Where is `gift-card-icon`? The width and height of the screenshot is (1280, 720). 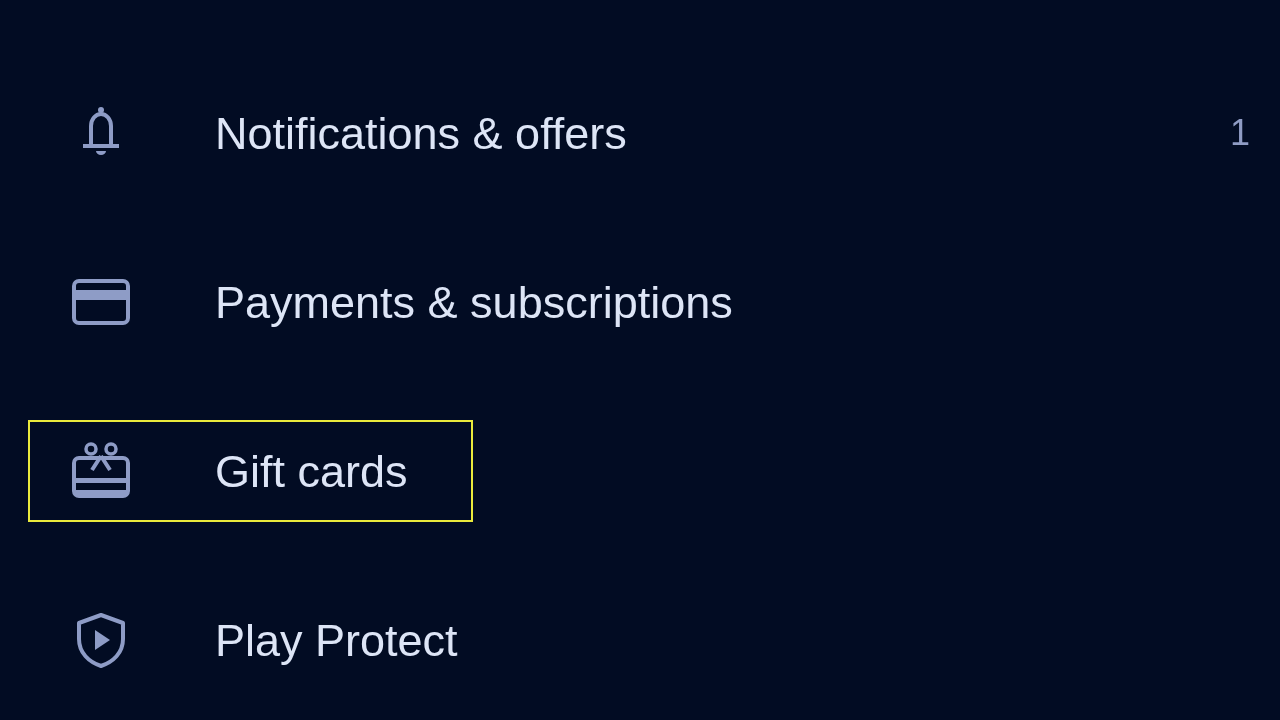
gift-card-icon is located at coordinates (101, 471).